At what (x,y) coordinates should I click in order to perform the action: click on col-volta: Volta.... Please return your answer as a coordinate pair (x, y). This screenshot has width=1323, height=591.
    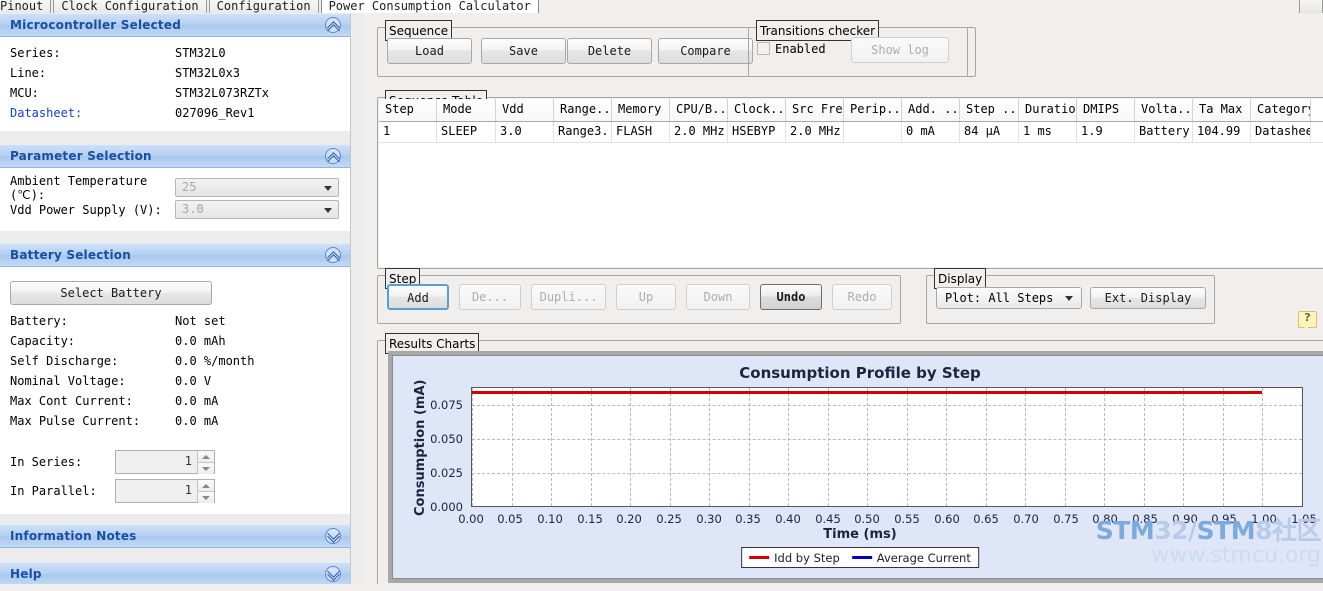
    Looking at the image, I should click on (1164, 110).